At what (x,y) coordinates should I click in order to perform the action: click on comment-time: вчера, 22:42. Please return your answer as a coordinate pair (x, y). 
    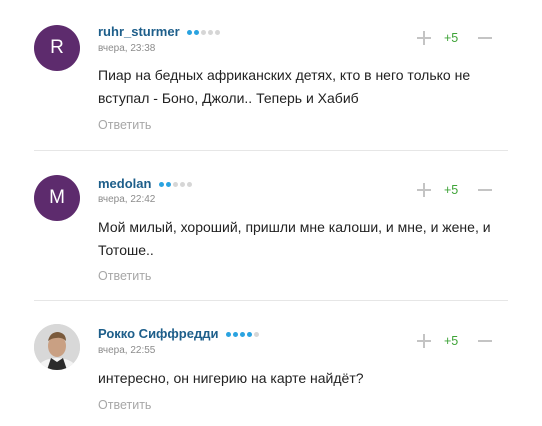
    Looking at the image, I should click on (127, 199).